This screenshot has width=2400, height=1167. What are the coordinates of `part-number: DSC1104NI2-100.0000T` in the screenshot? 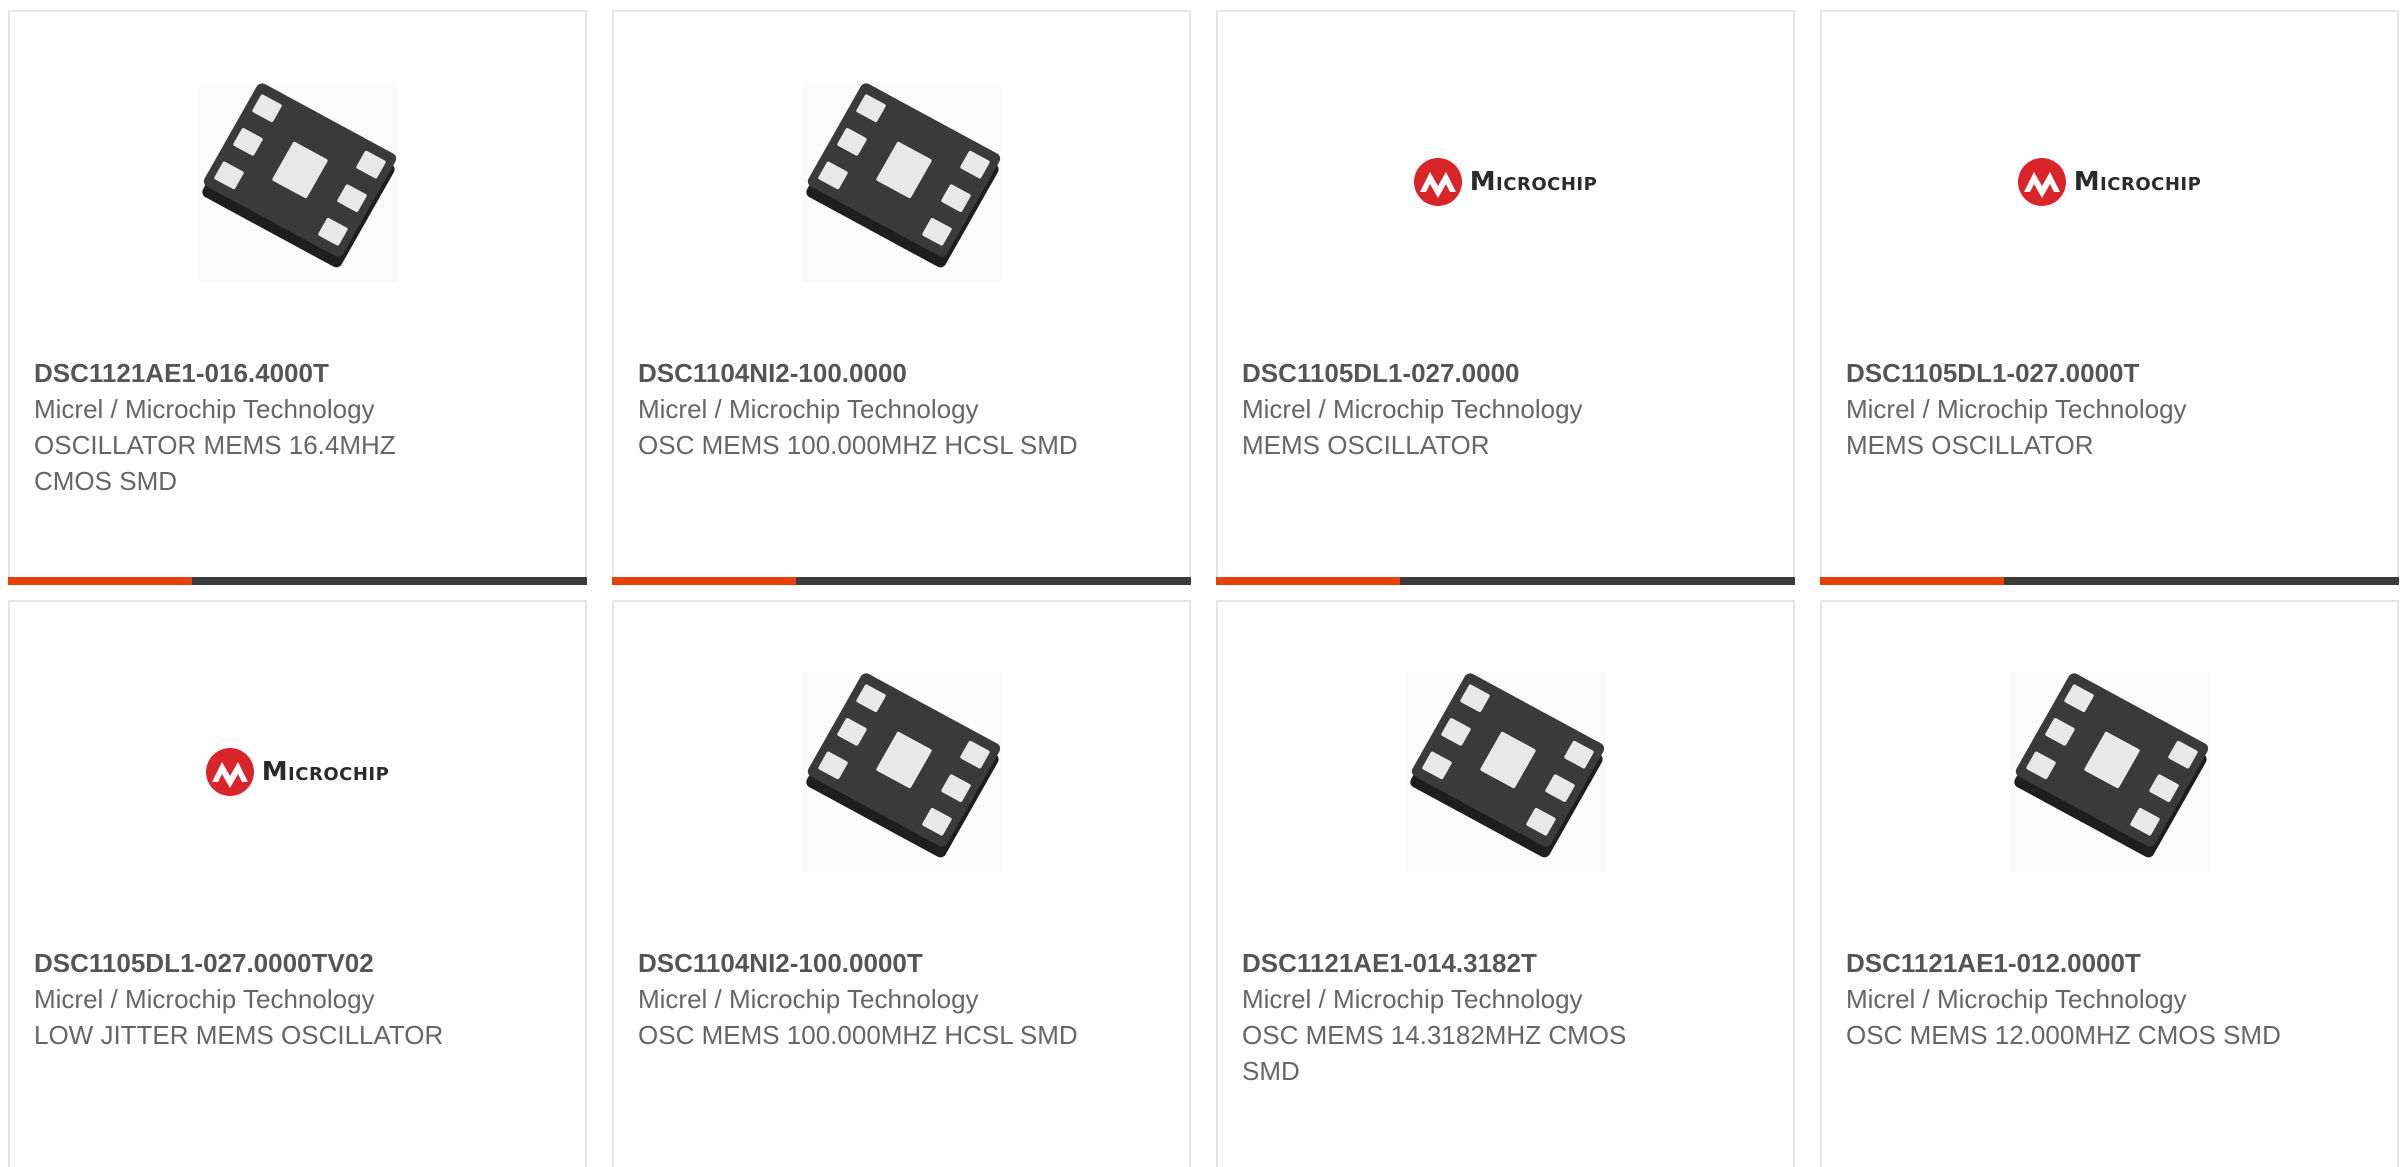 It's located at (858, 963).